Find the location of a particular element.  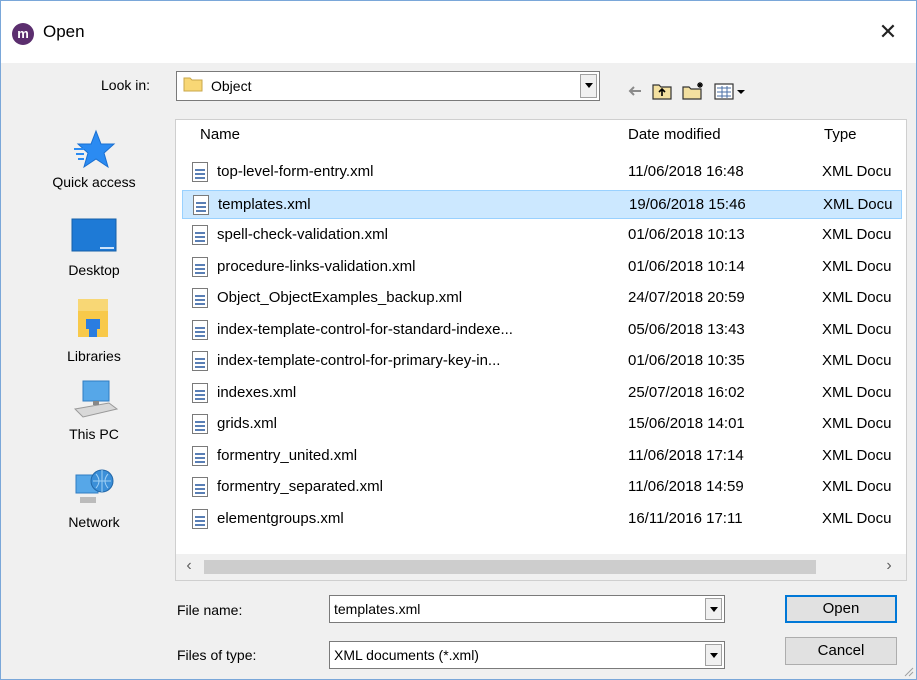

computer-icon is located at coordinates (96, 399).